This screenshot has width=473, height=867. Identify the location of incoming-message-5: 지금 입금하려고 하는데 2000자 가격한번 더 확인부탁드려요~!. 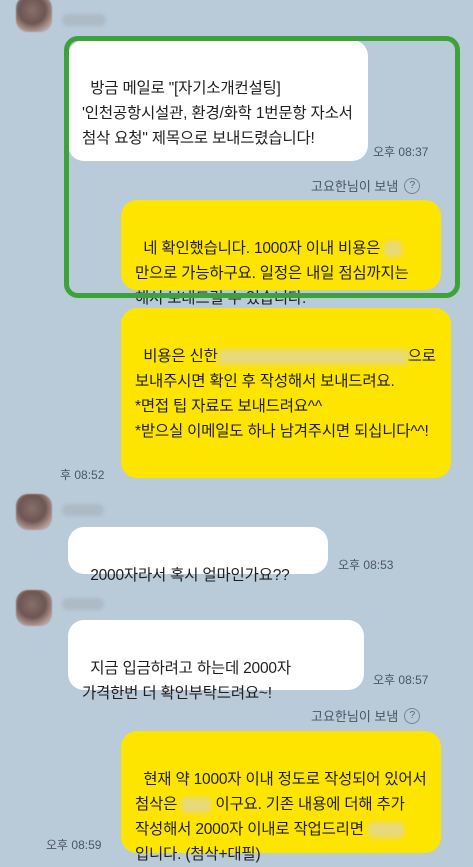
(216, 661).